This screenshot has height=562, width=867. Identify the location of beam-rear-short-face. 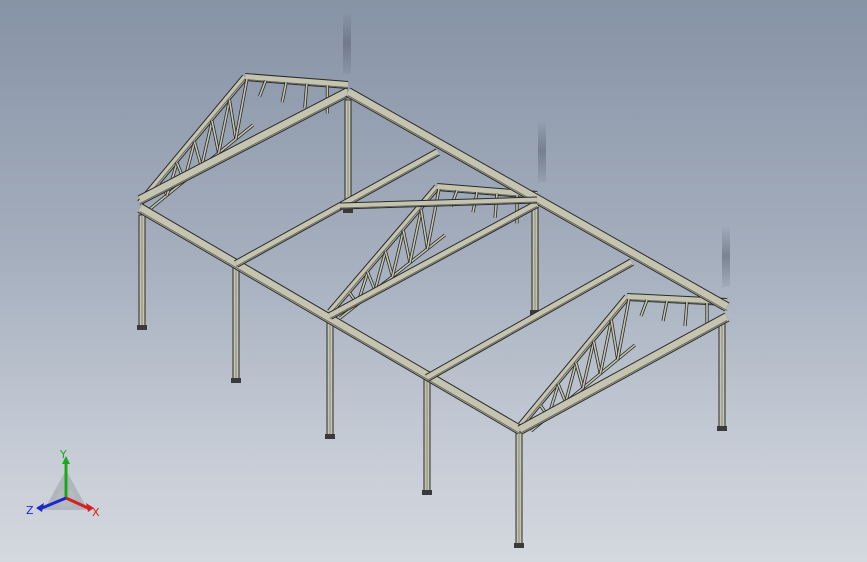
(244, 146).